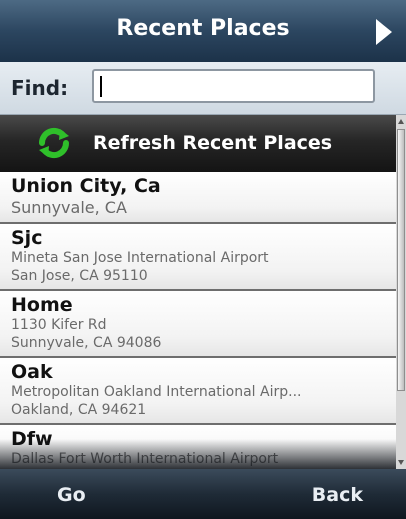 Image resolution: width=406 pixels, height=519 pixels. What do you see at coordinates (86, 186) in the screenshot?
I see `place-name: Union City, Ca` at bounding box center [86, 186].